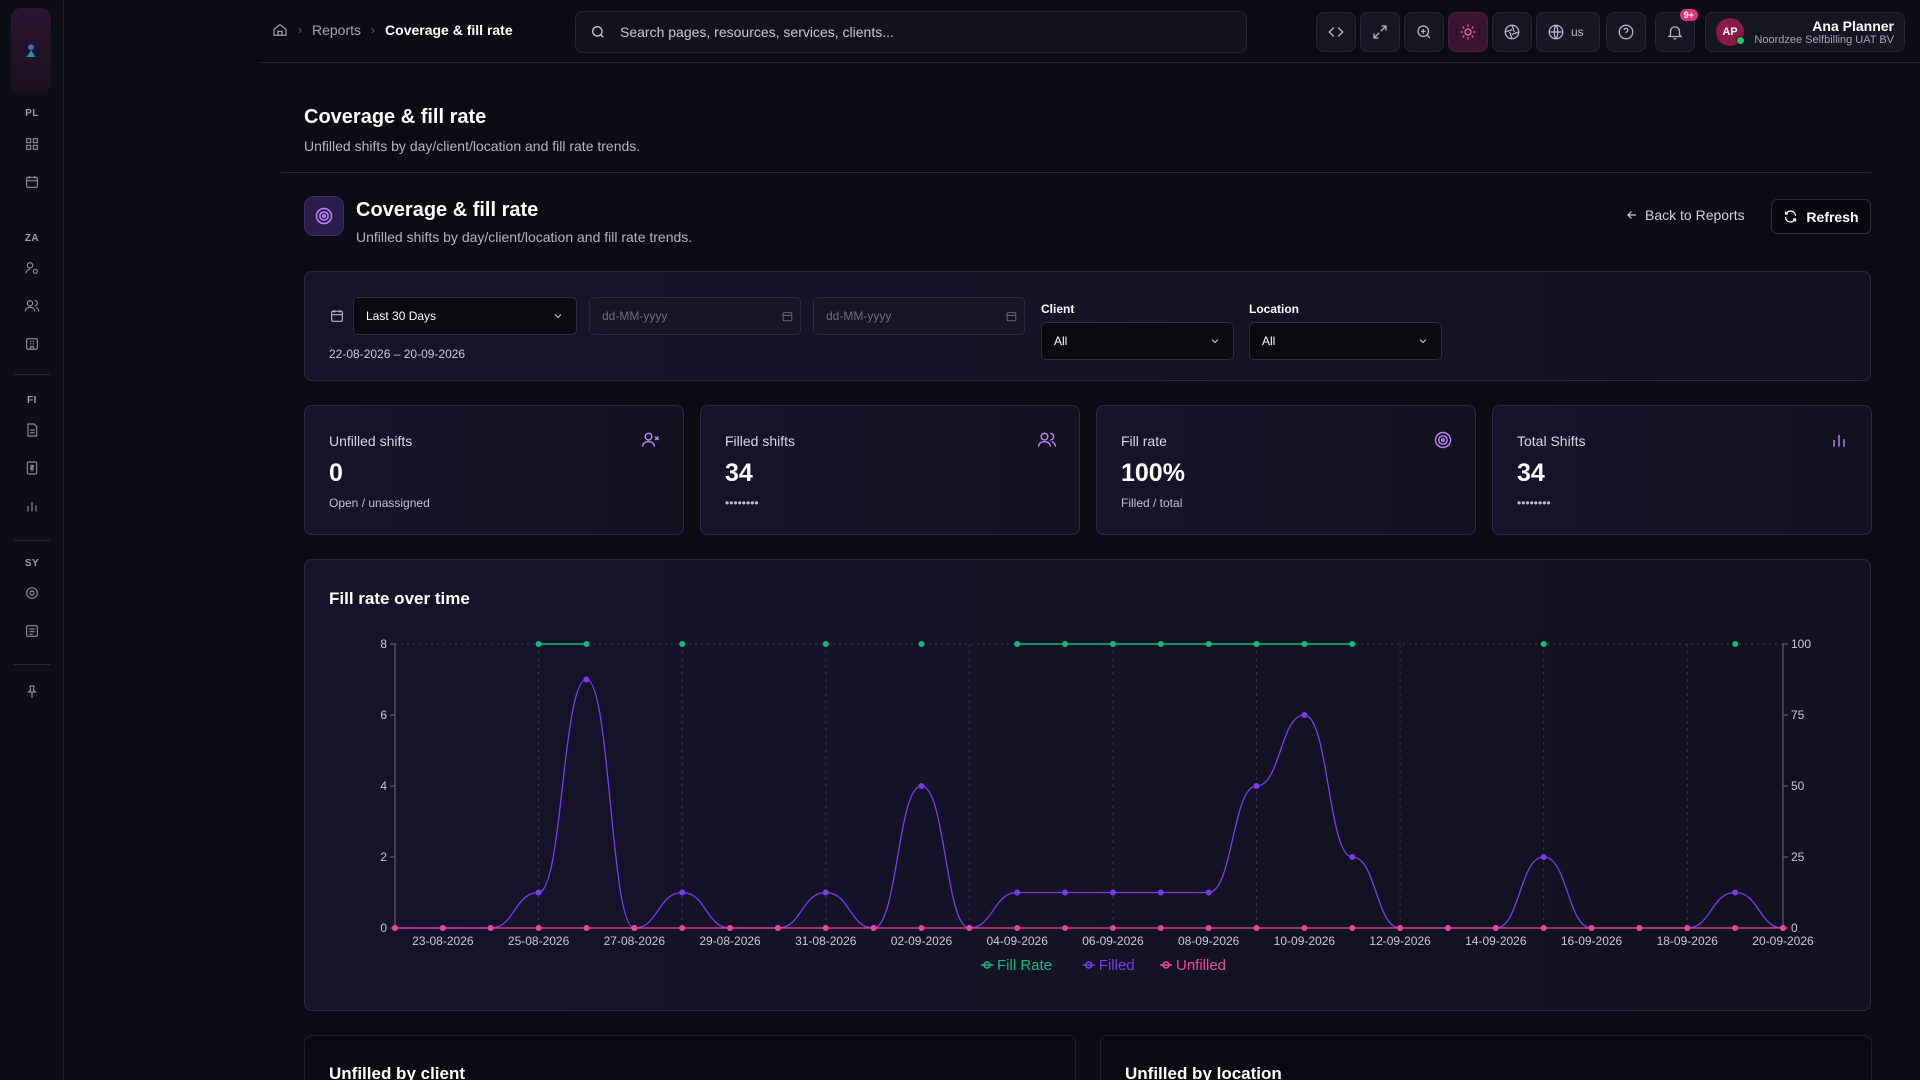 This screenshot has height=1080, width=1920. Describe the element at coordinates (32, 268) in the screenshot. I see `user-cog-icon` at that location.